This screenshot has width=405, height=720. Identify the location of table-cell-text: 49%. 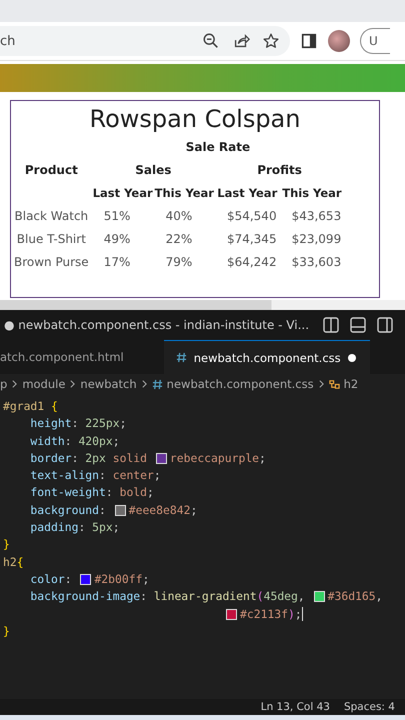
(117, 239).